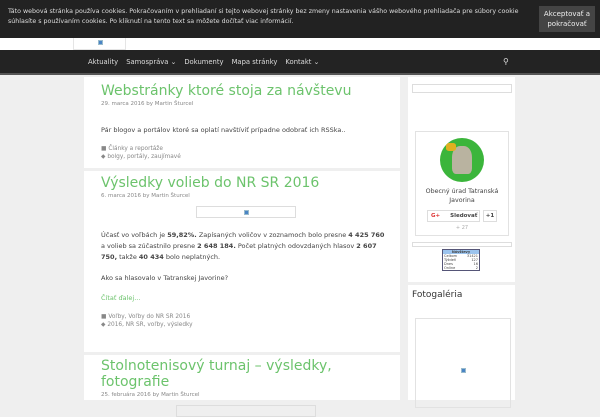  I want to click on nav-kontakt: Kontakt ⌄, so click(302, 62).